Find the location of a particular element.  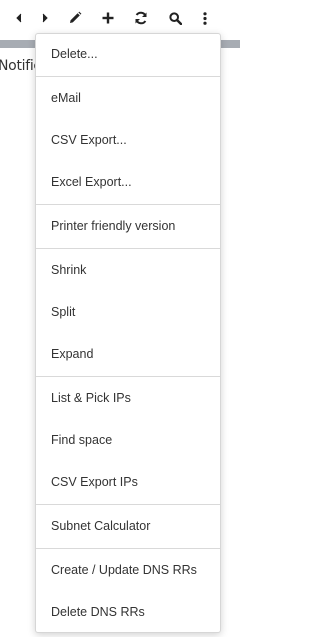

menu-item-delete-dns: Delete DNS RRs is located at coordinates (128, 612).